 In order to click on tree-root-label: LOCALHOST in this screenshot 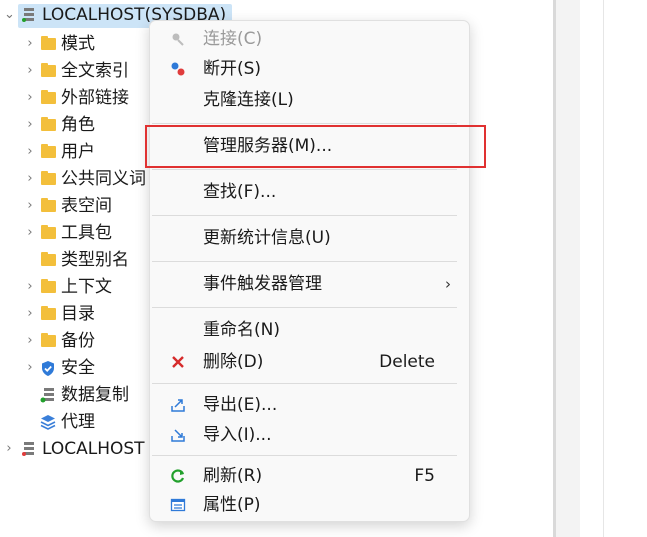, I will do `click(93, 449)`.